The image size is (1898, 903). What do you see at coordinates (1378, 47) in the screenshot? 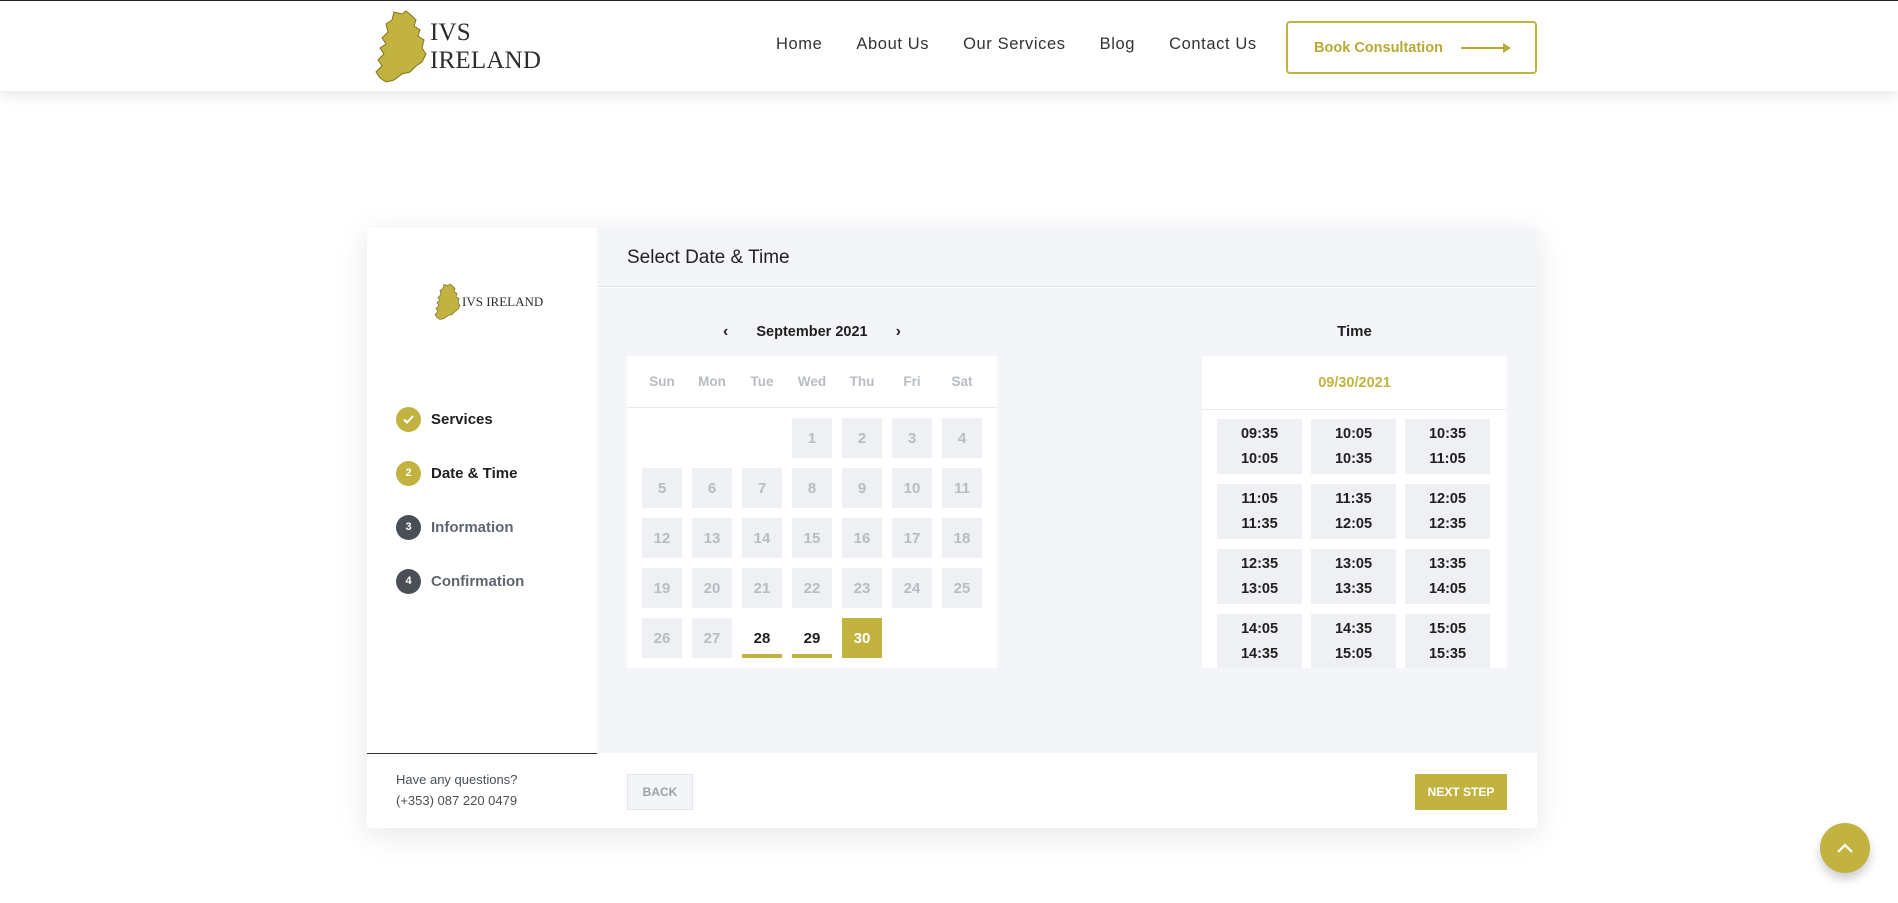
I see `book-consultation-label: Book Consultation` at bounding box center [1378, 47].